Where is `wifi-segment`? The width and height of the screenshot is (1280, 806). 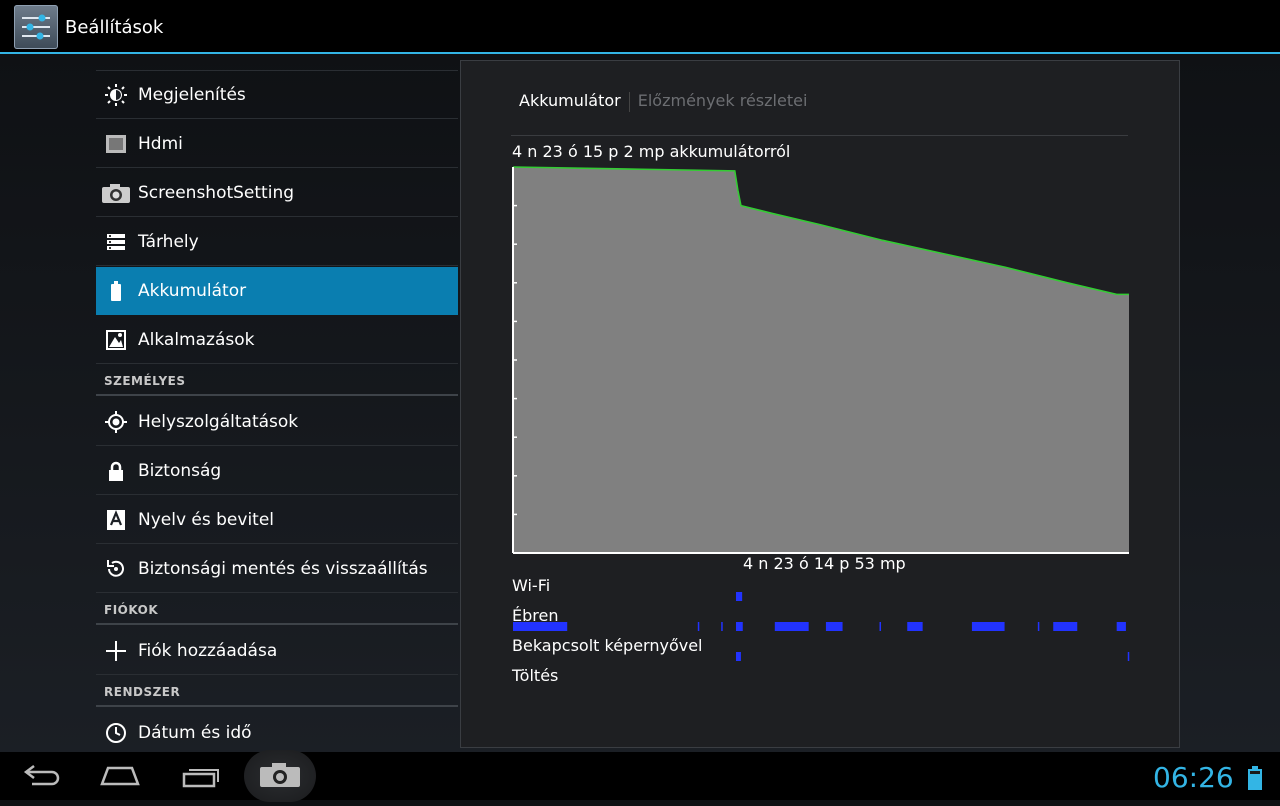
wifi-segment is located at coordinates (739, 596).